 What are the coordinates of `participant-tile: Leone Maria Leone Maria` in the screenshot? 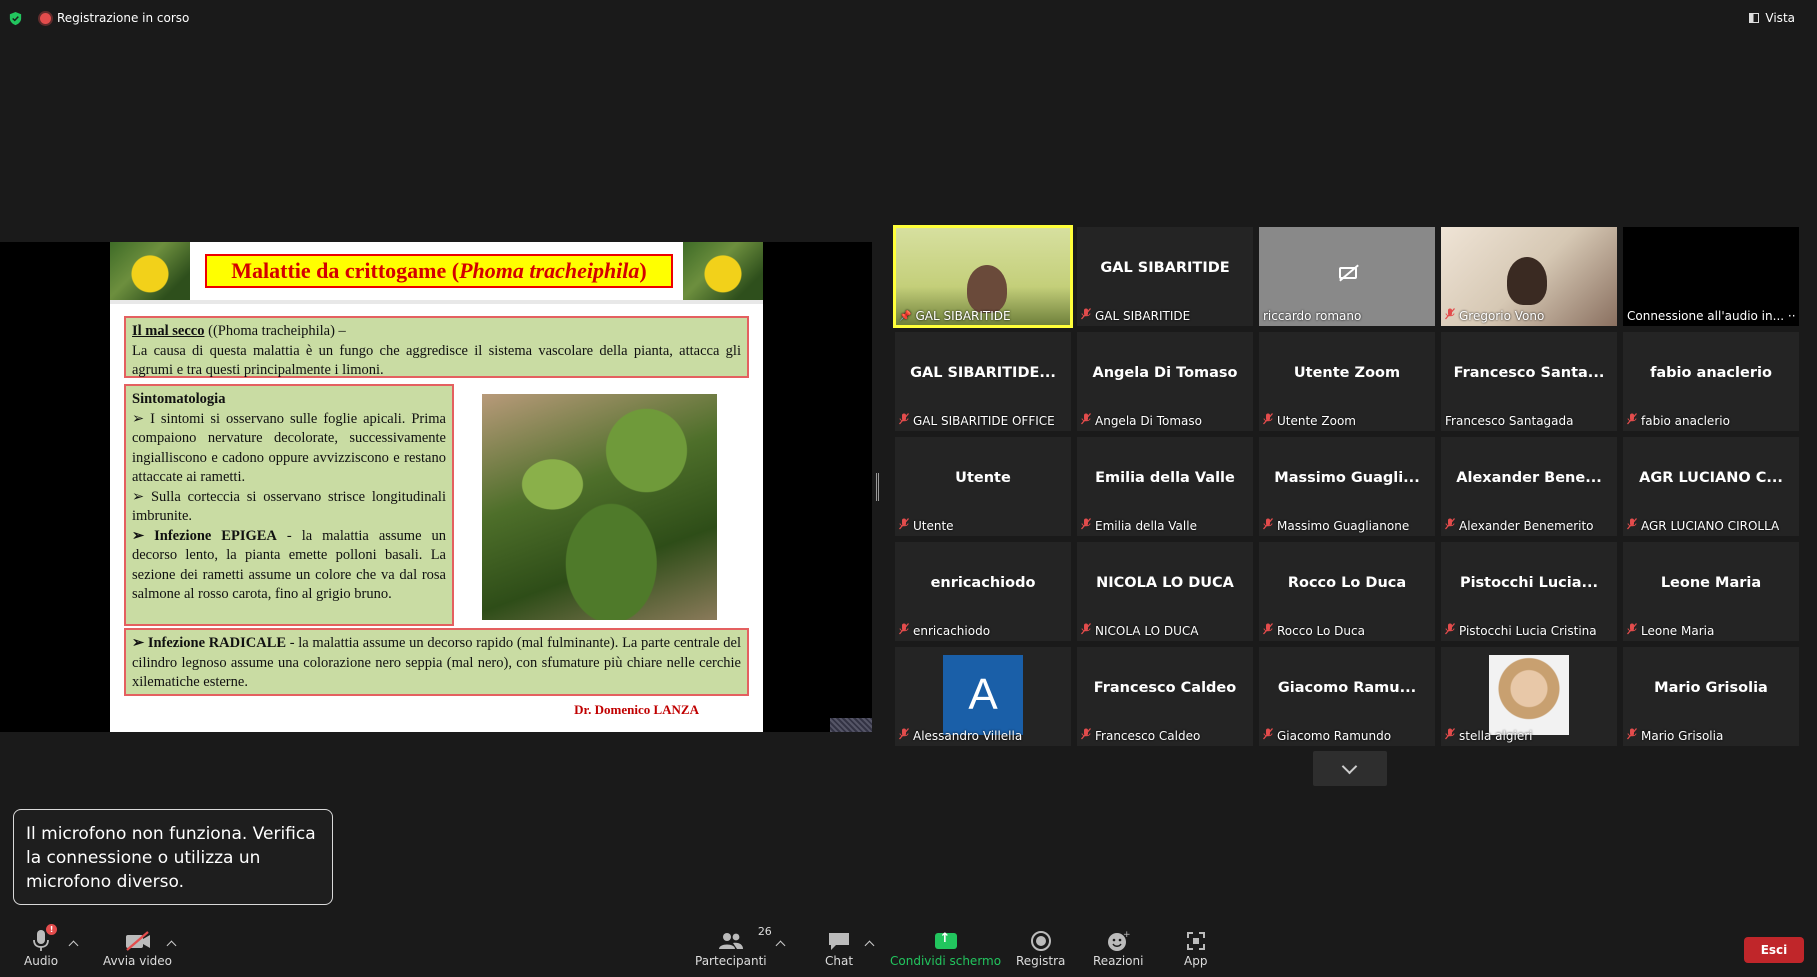 It's located at (1711, 591).